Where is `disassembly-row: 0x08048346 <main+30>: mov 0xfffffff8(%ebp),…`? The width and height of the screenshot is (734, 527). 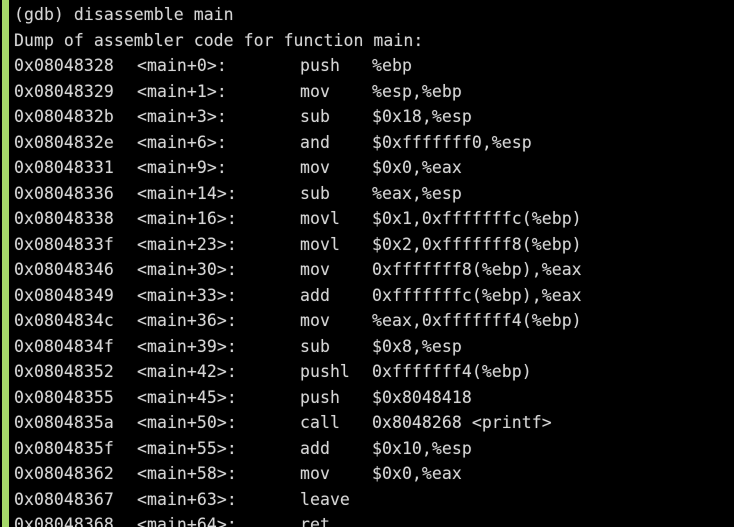 disassembly-row: 0x08048346 <main+30>: mov 0xfffffff8(%ebp),… is located at coordinates (367, 270).